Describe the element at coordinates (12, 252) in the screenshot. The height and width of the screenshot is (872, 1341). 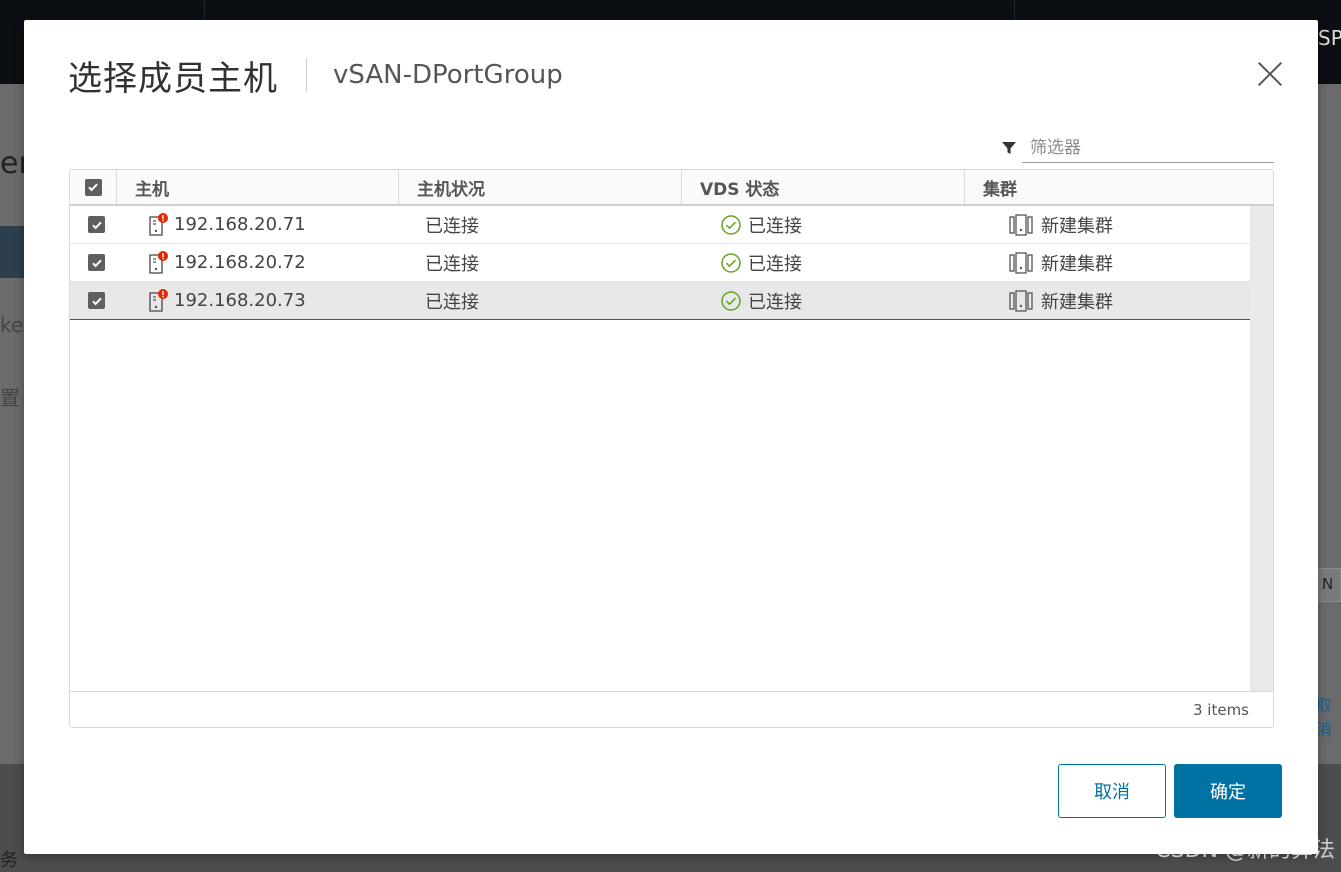
I see `nav-selected-item` at that location.